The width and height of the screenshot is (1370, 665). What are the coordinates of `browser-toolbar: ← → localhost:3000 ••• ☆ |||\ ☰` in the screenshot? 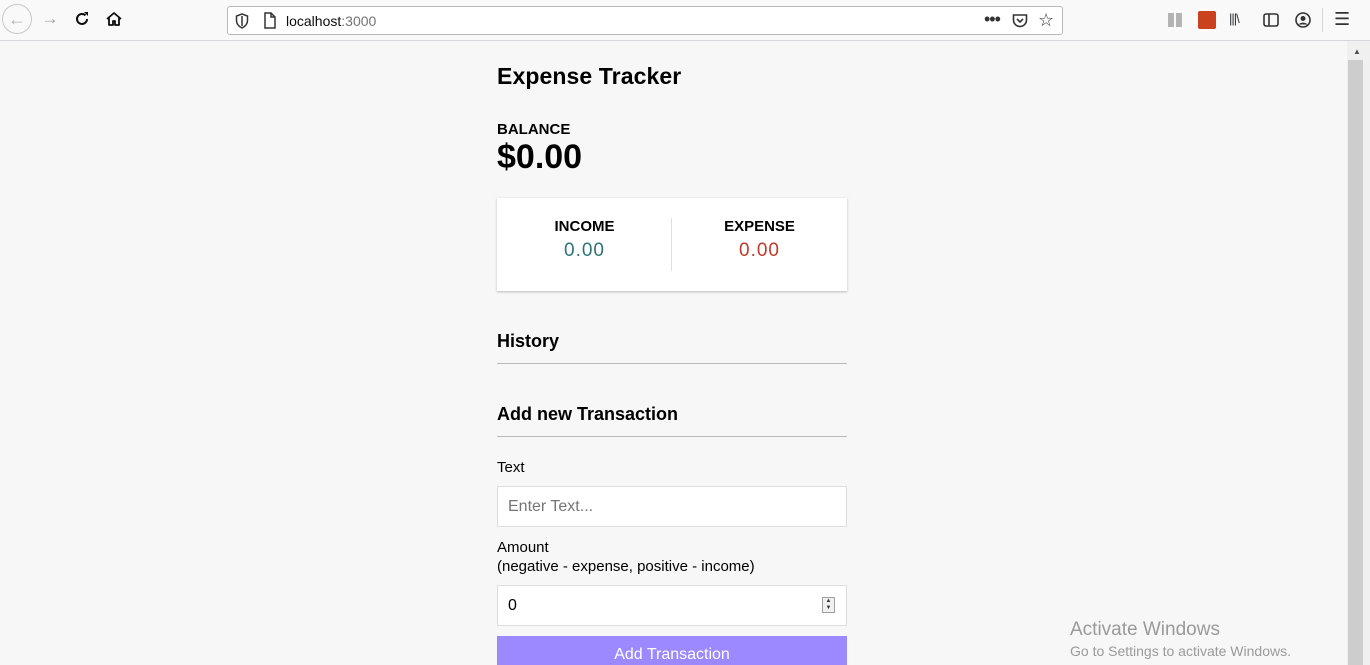 It's located at (685, 20).